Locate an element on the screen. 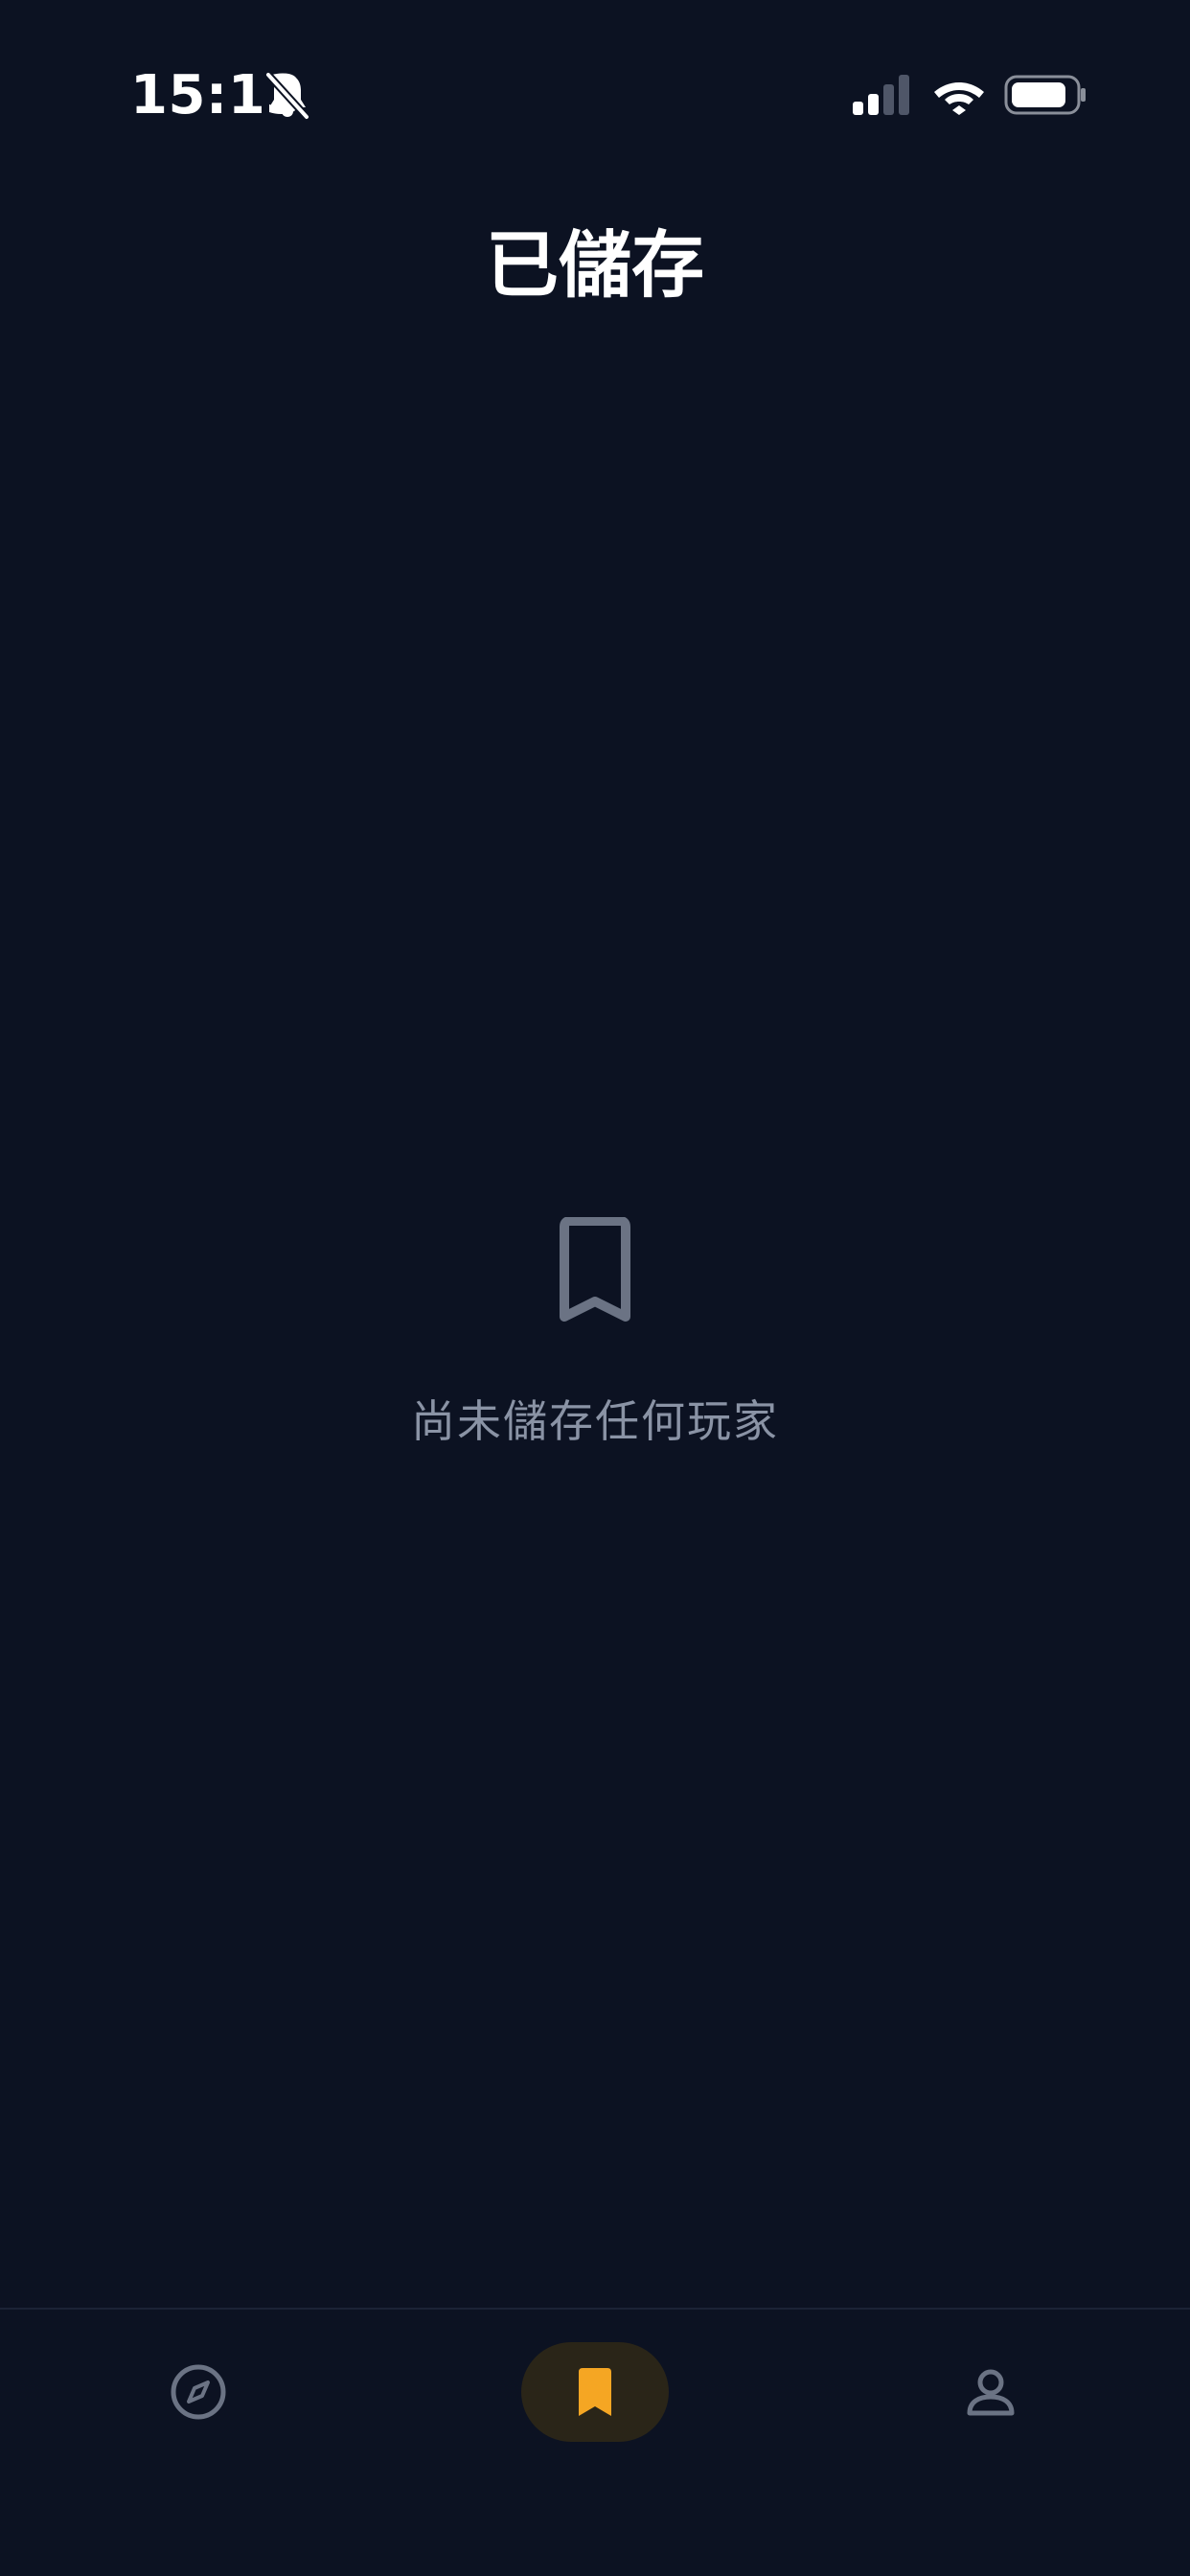  compass-icon is located at coordinates (199, 2392).